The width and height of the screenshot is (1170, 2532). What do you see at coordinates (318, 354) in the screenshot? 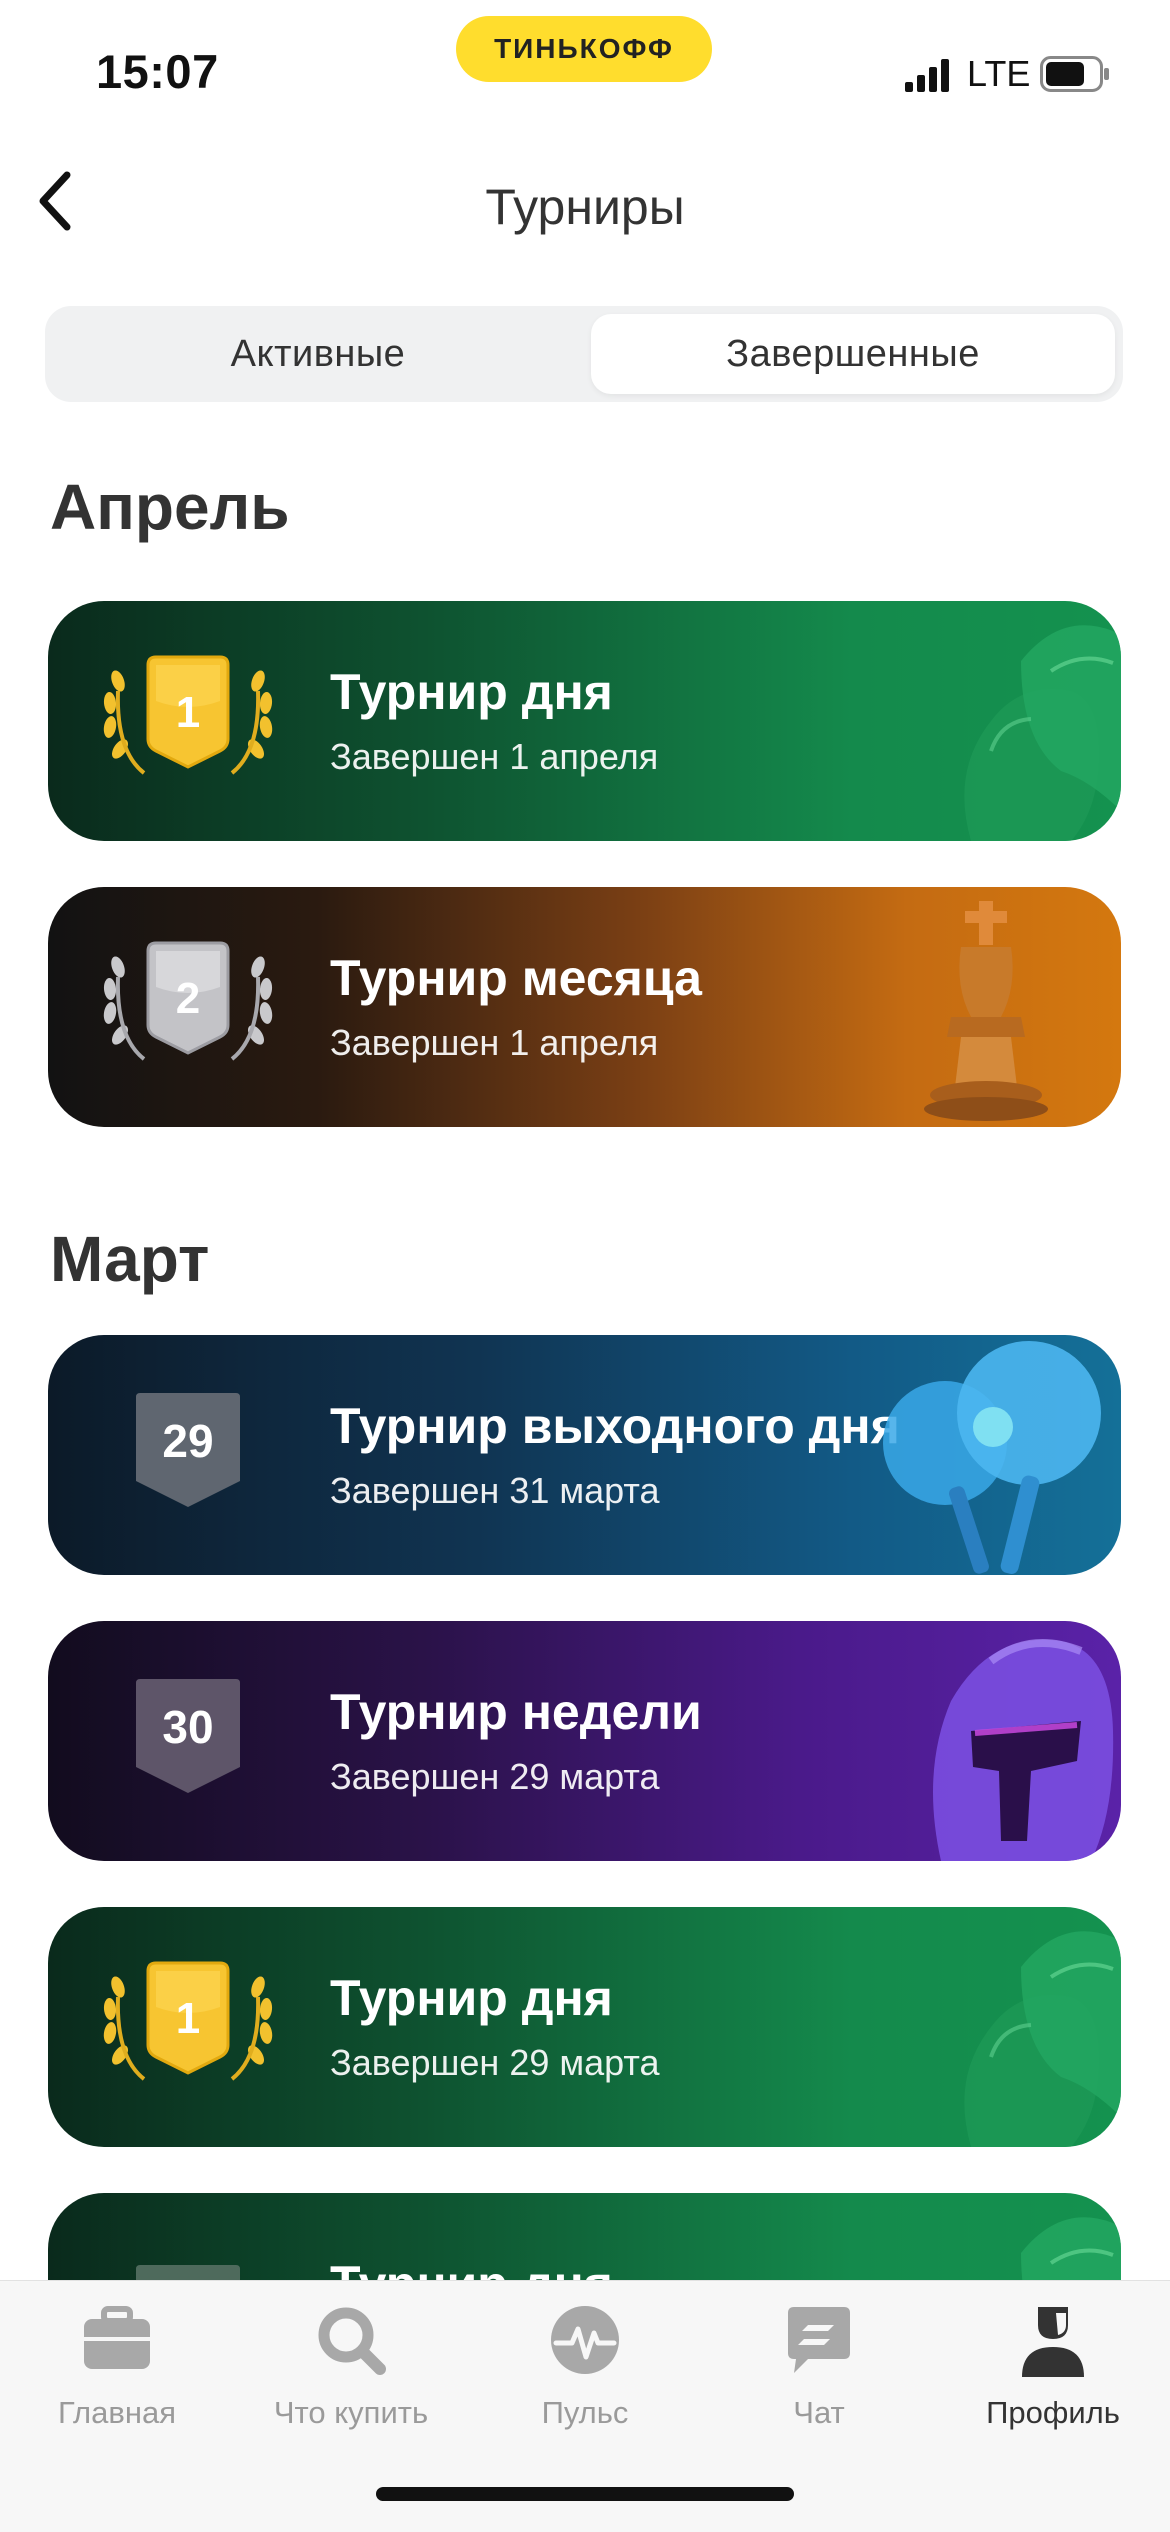
I see `tab-active: Активные` at bounding box center [318, 354].